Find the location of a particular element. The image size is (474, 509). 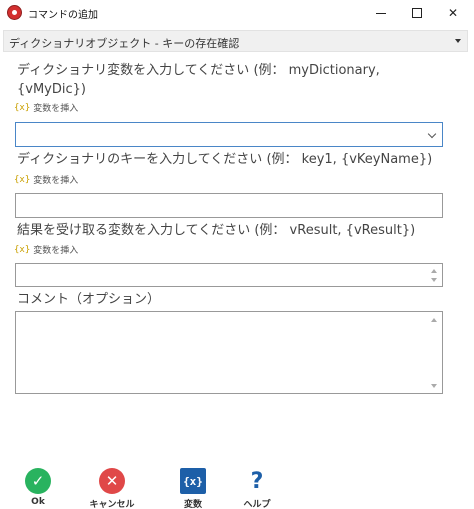

chevron-down-icon is located at coordinates (432, 134).